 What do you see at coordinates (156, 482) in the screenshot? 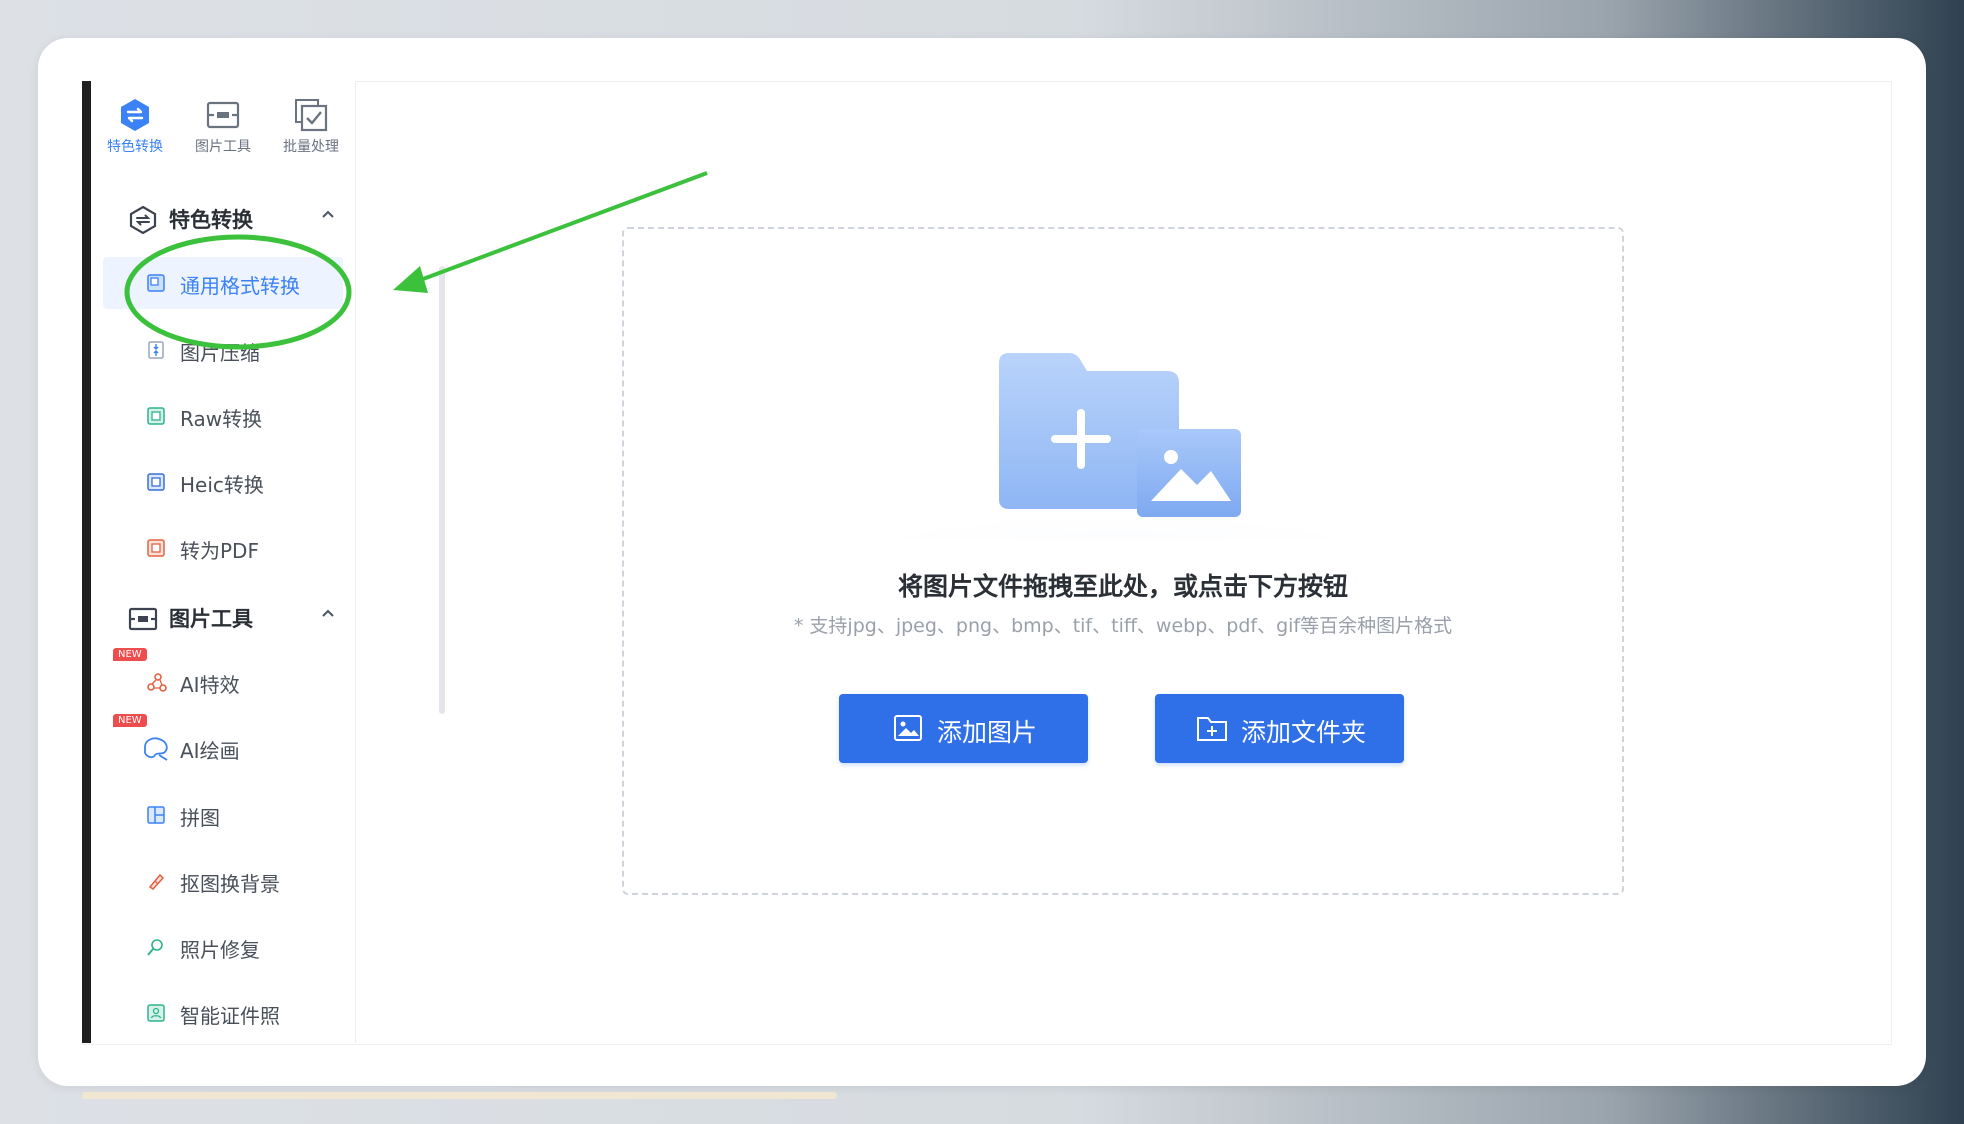
I see `heic-icon` at bounding box center [156, 482].